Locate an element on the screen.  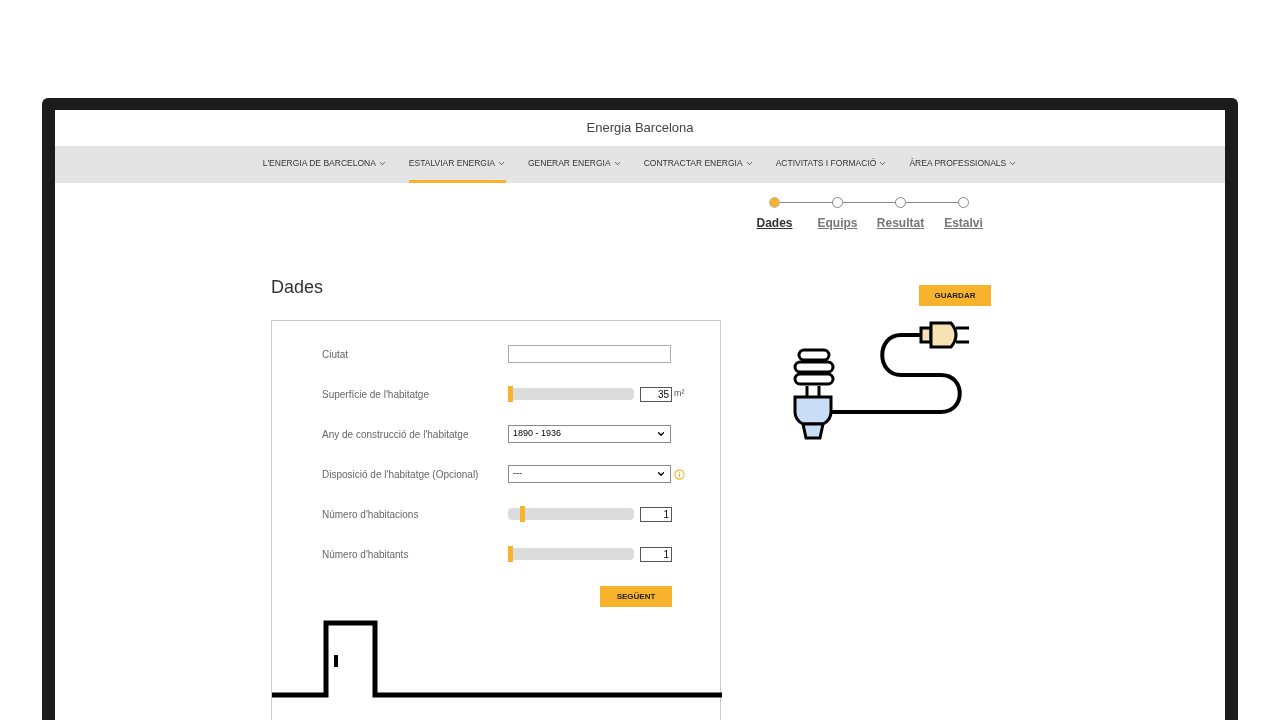
text-field is located at coordinates (589, 354).